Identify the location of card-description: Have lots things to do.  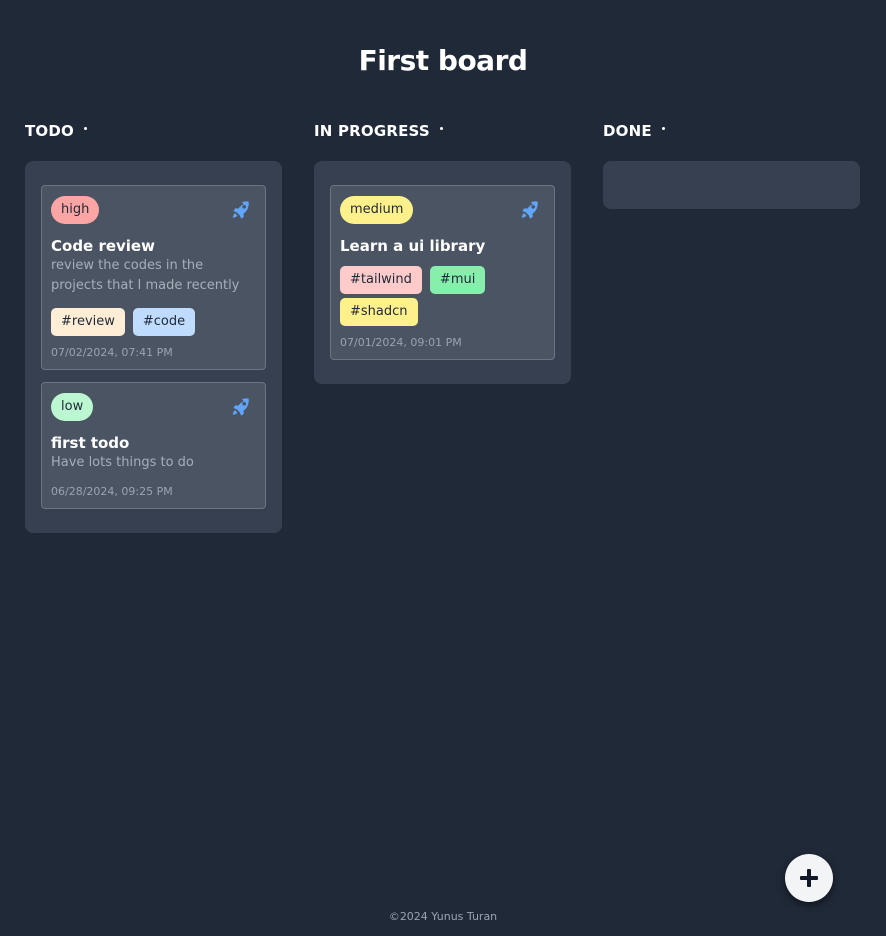
(122, 462).